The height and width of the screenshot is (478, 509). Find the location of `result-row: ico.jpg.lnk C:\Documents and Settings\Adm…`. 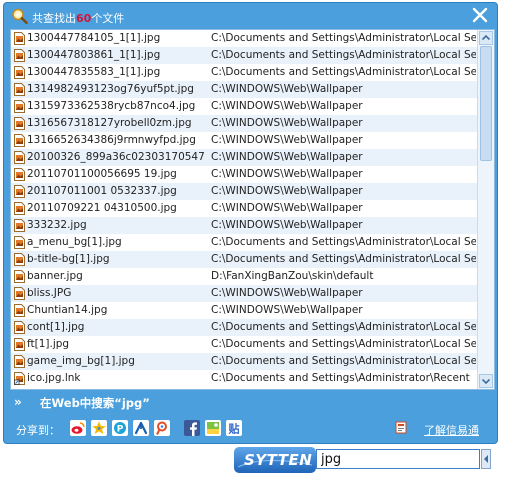

result-row: ico.jpg.lnk C:\Documents and Settings\Adm… is located at coordinates (244, 378).